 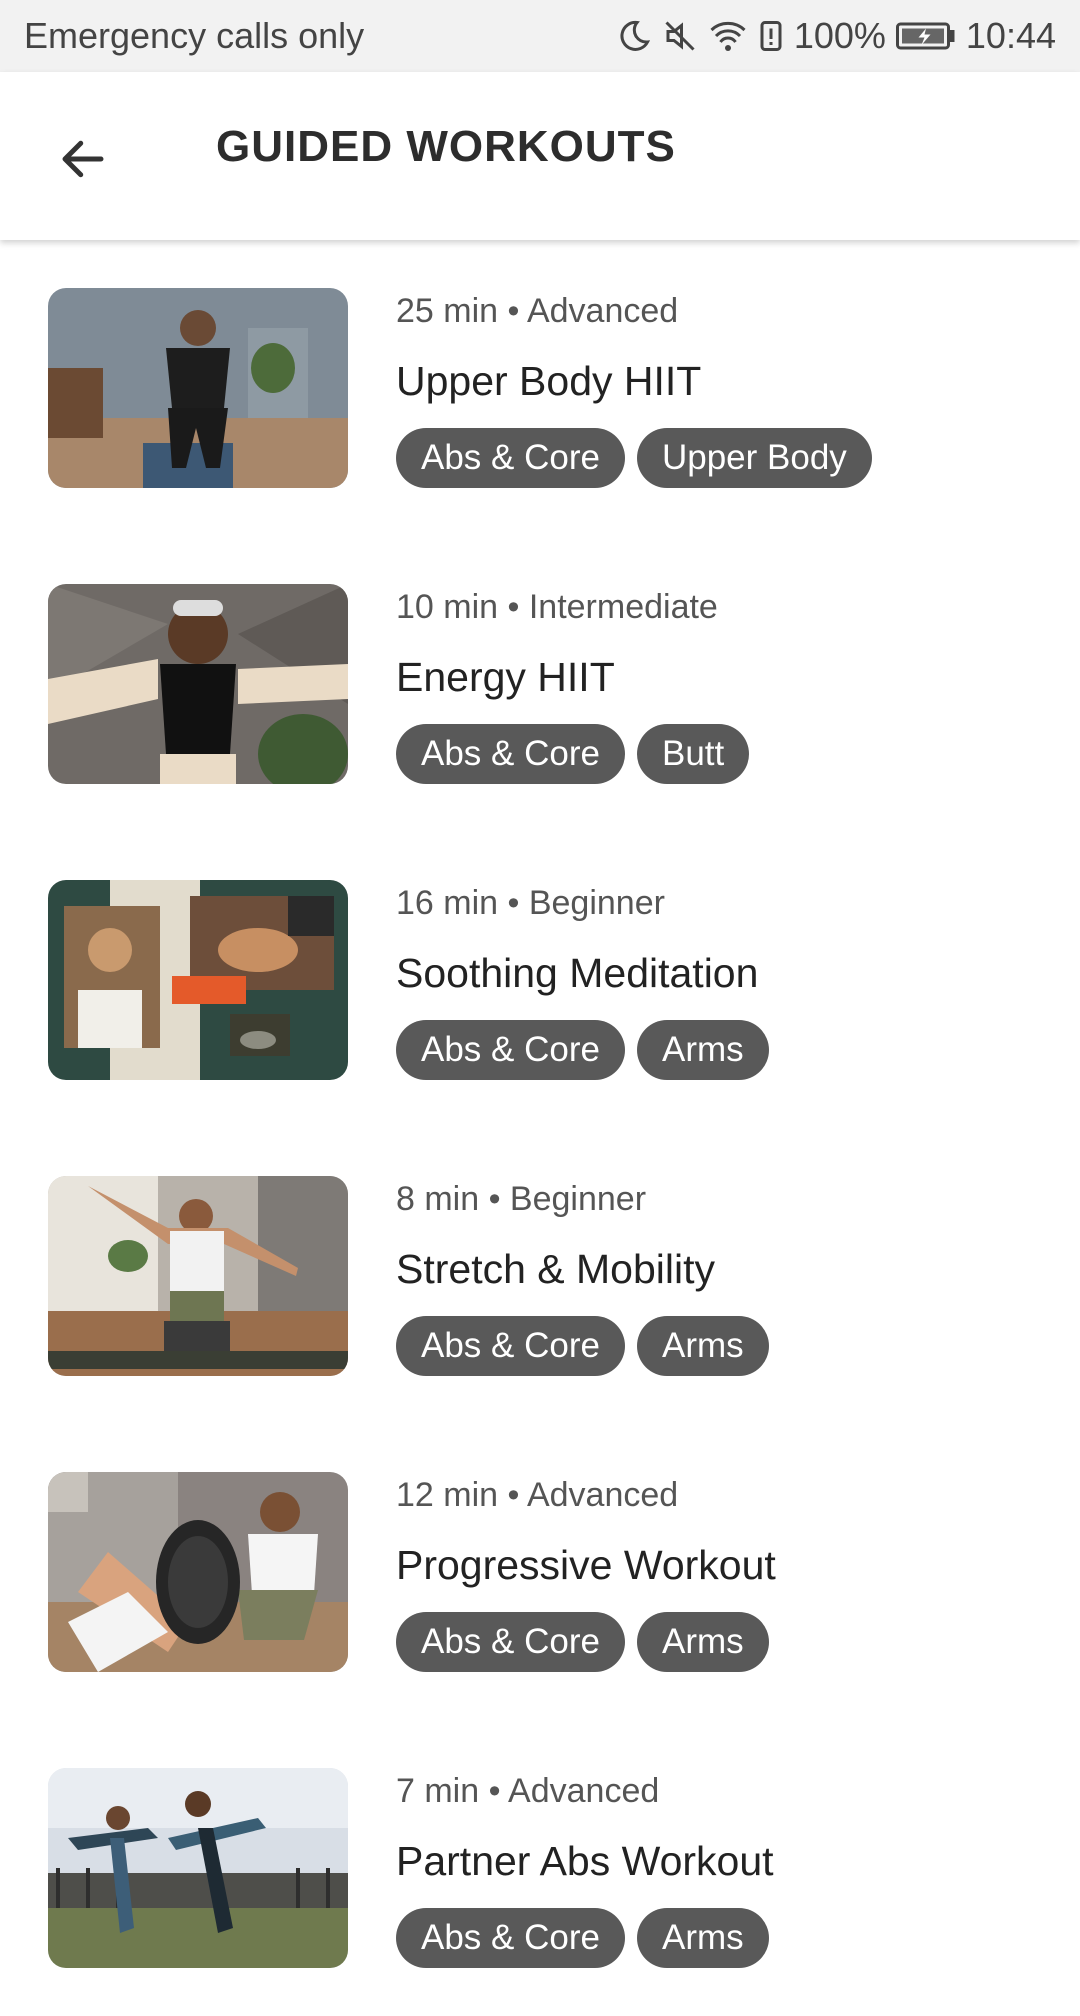 I want to click on page-title: GUIDED WORKOUTS, so click(x=446, y=146).